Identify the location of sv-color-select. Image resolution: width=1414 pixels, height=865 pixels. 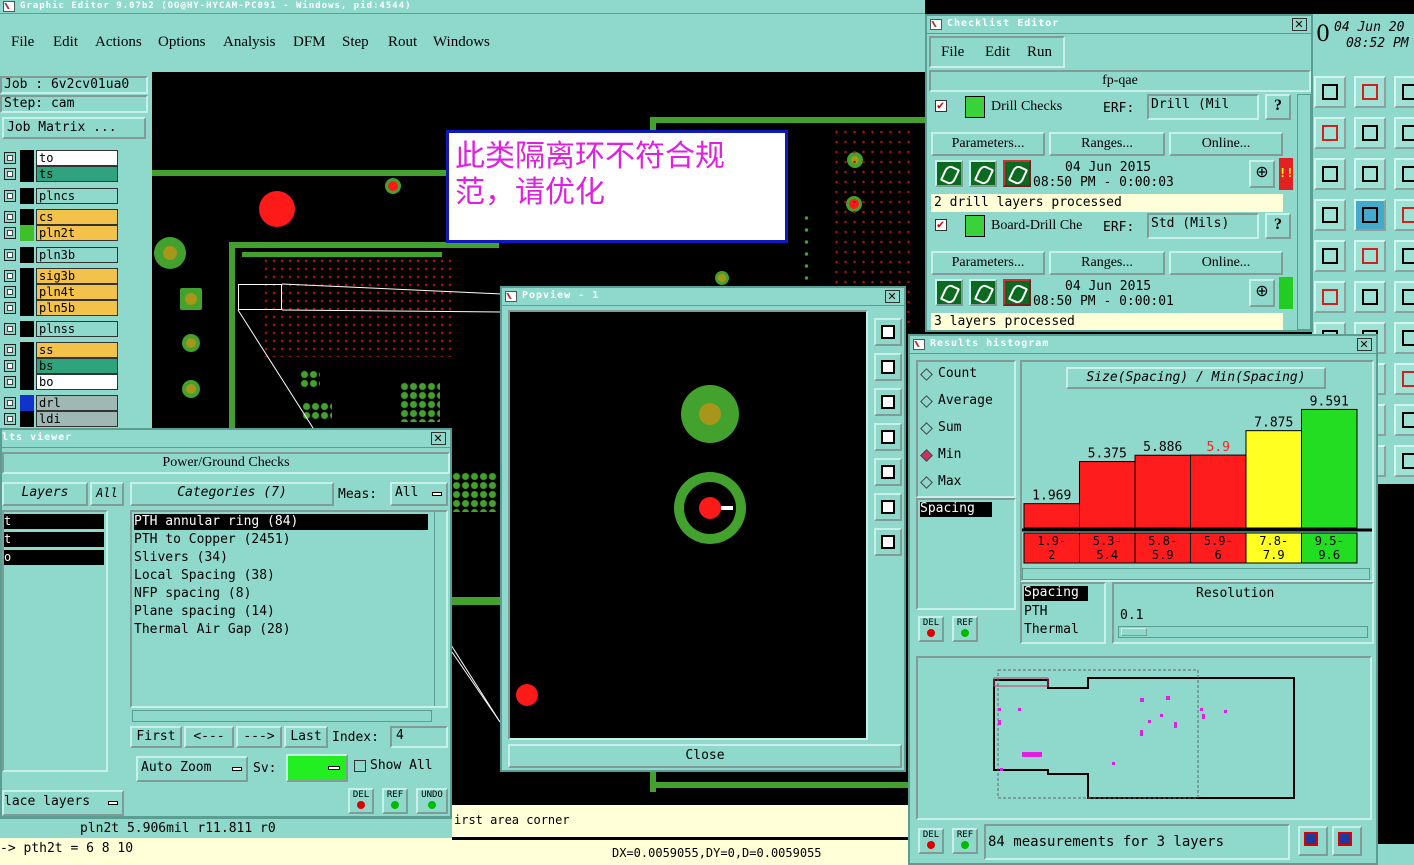
(317, 768).